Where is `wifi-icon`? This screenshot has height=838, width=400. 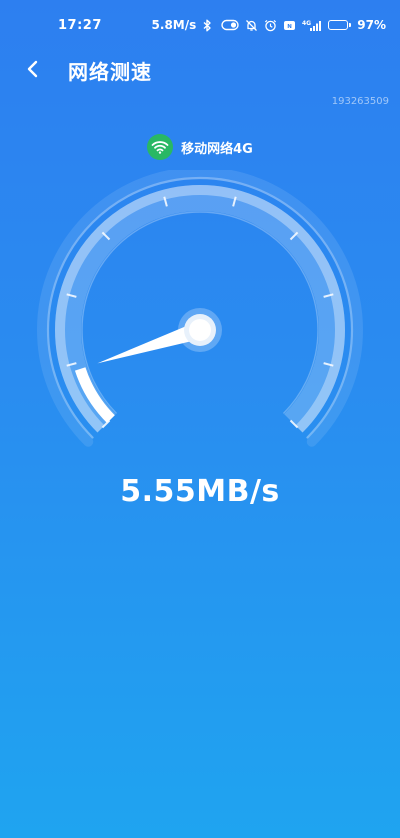 wifi-icon is located at coordinates (160, 147).